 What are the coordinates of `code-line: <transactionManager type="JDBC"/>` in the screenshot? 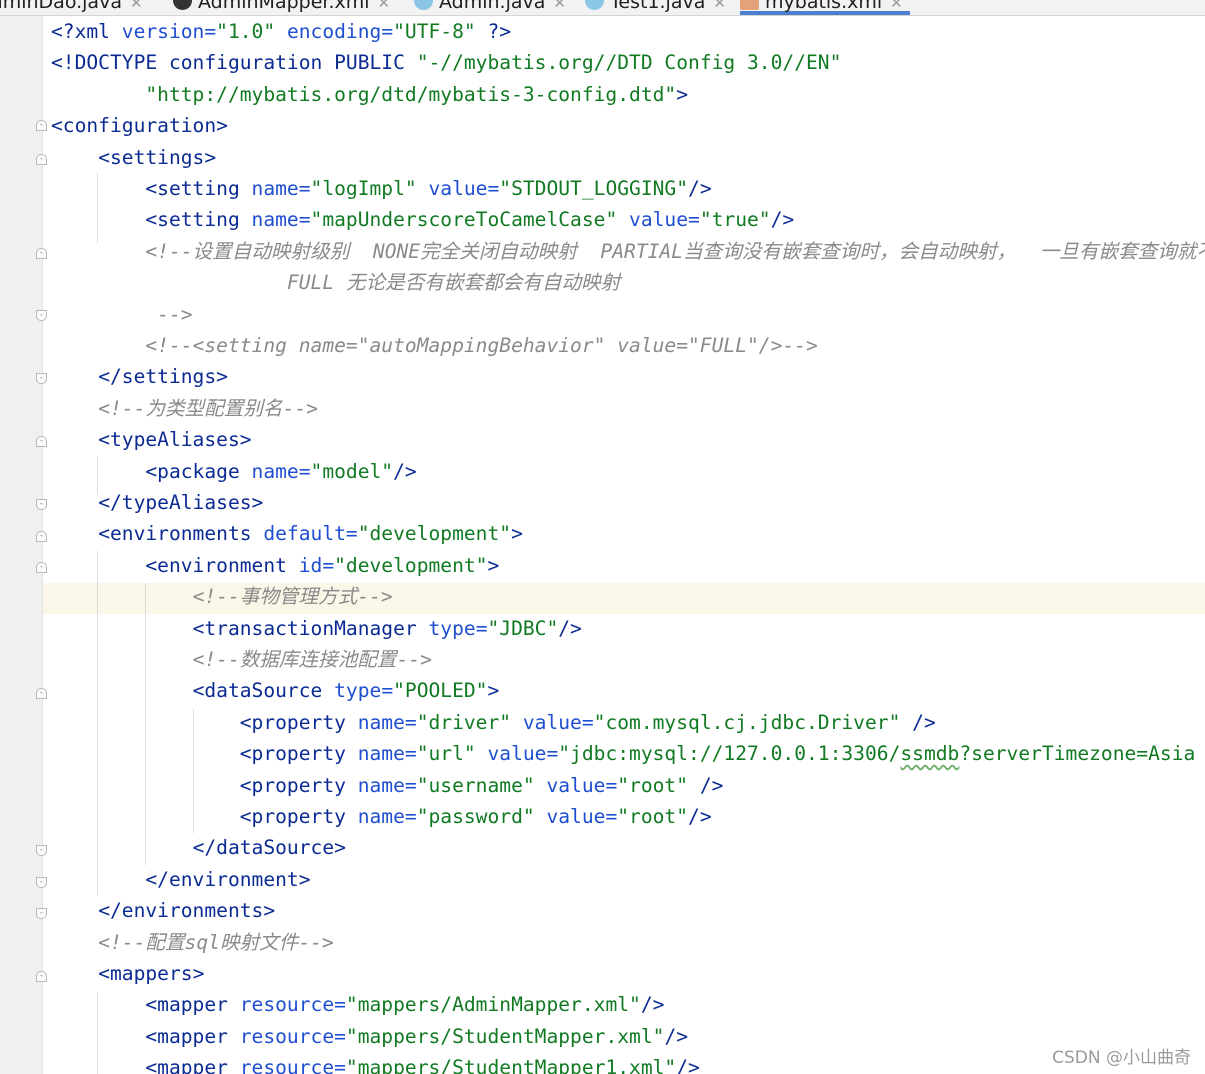 It's located at (316, 628).